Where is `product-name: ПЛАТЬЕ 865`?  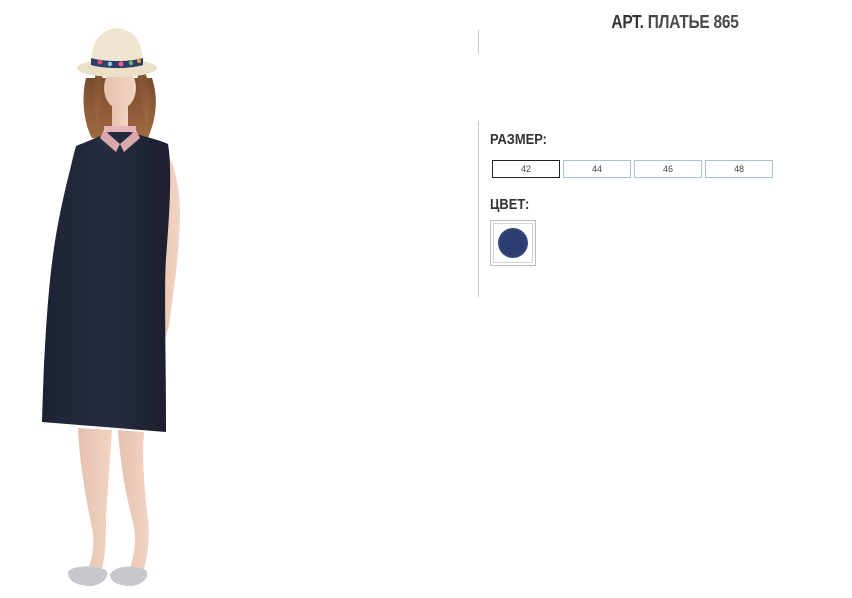
product-name: ПЛАТЬЕ 865 is located at coordinates (693, 22).